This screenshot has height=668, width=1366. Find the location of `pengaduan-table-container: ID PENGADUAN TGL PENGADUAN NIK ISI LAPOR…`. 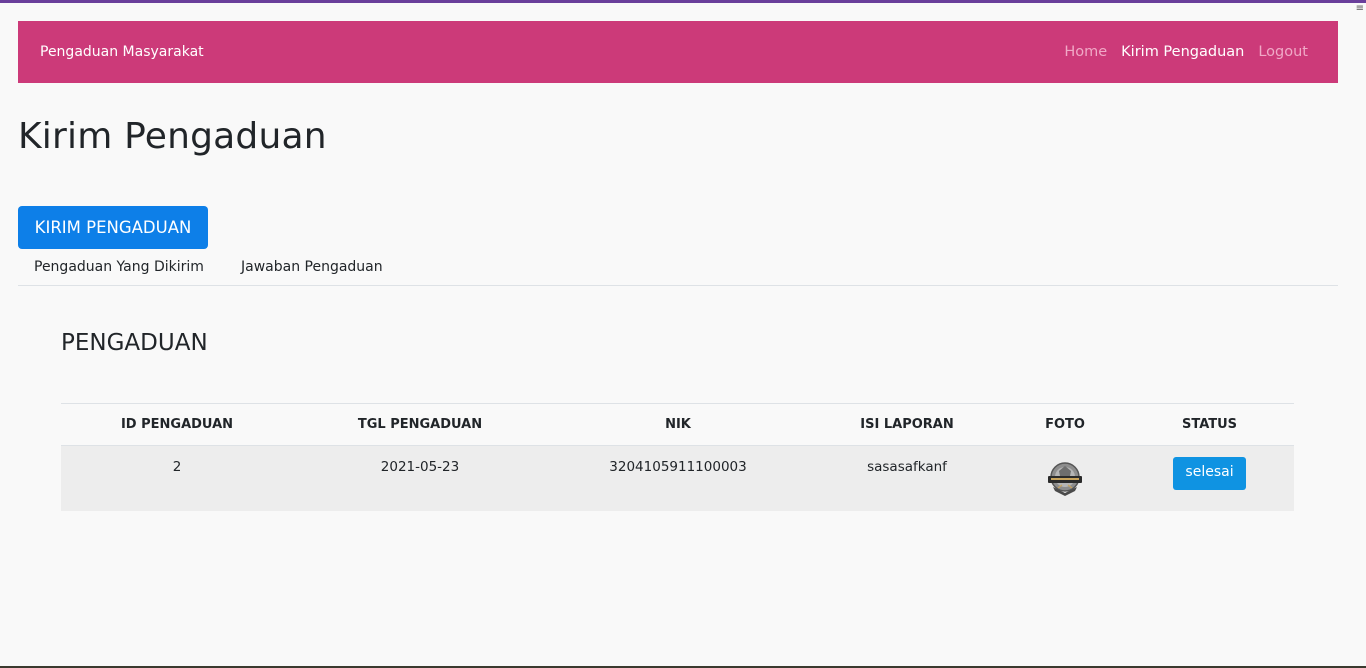

pengaduan-table-container: ID PENGADUAN TGL PENGADUAN NIK ISI LAPOR… is located at coordinates (677, 457).